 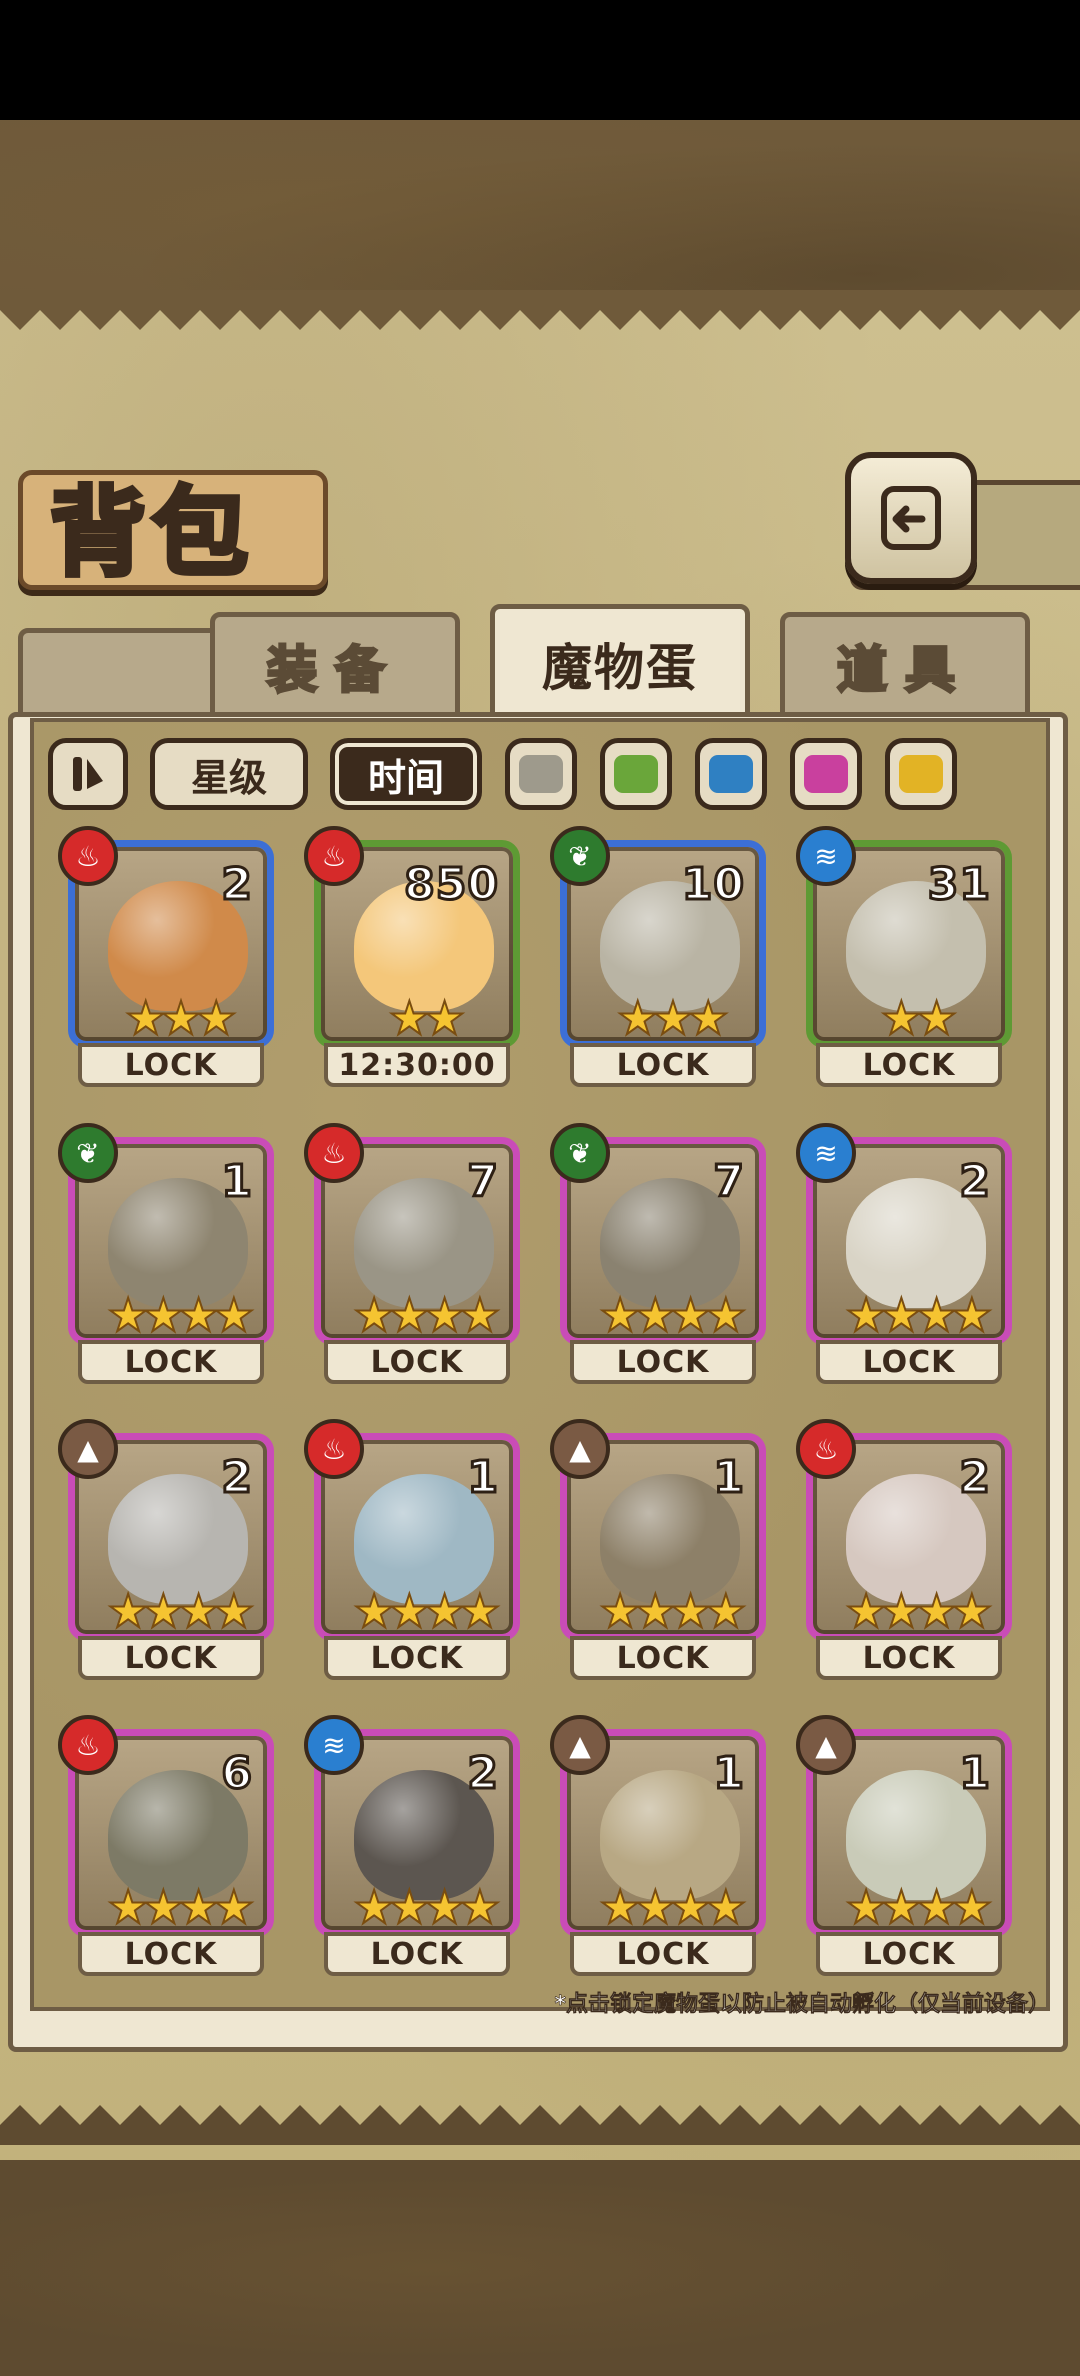 What do you see at coordinates (451, 885) in the screenshot?
I see `egg-count: 850` at bounding box center [451, 885].